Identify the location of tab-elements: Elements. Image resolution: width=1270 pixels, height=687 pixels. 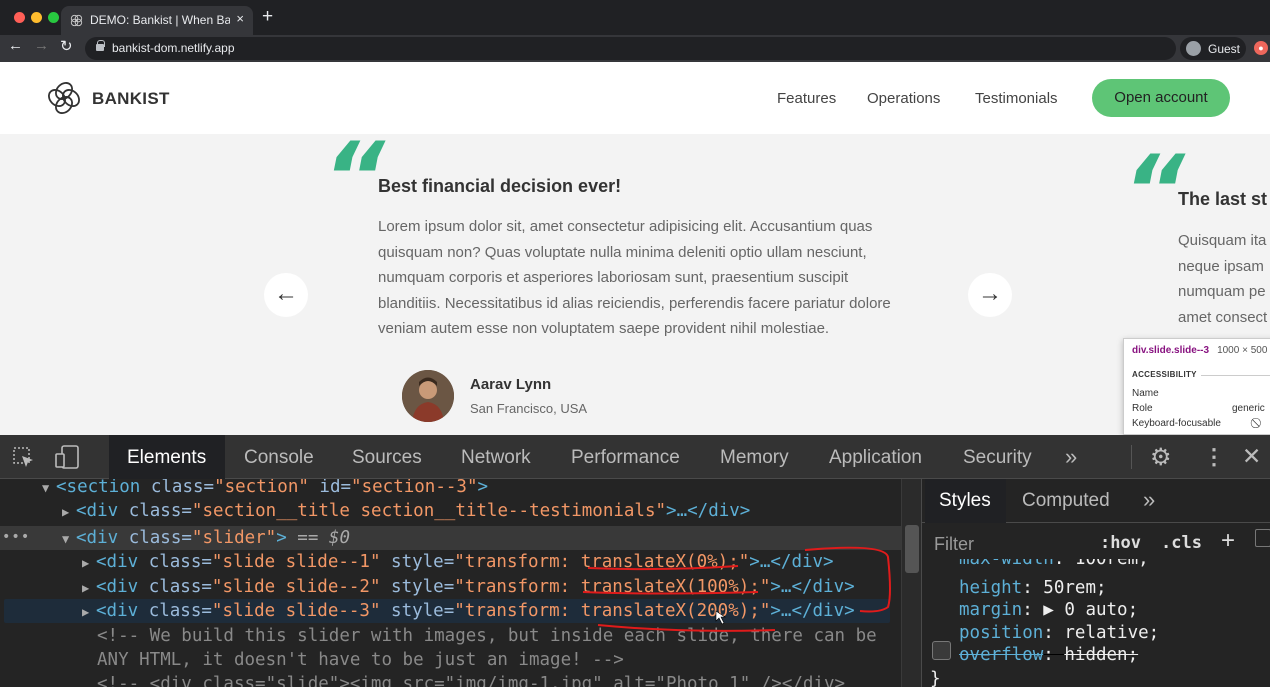
(166, 458).